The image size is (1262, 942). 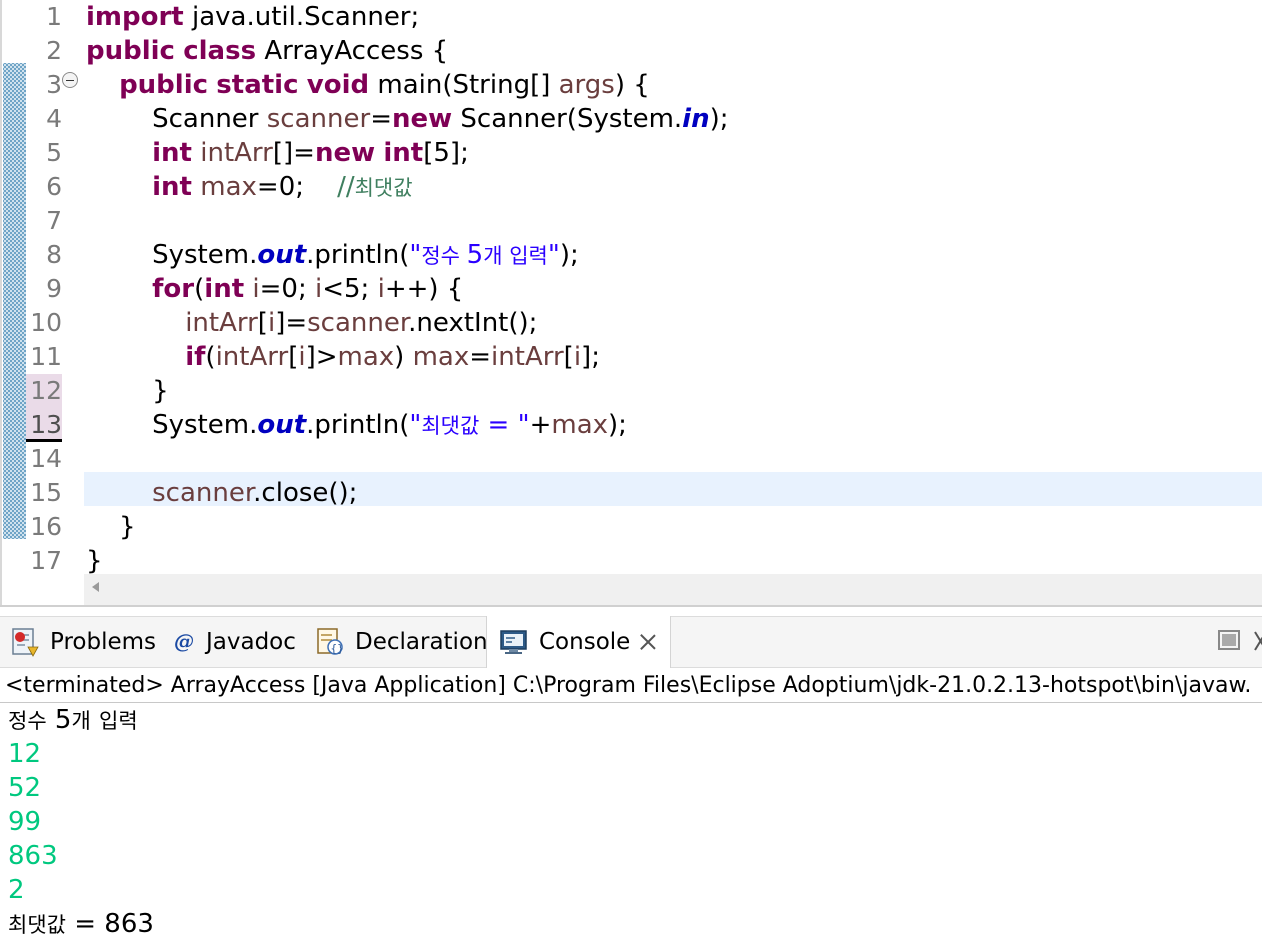 What do you see at coordinates (46, 560) in the screenshot?
I see `line-number: 17` at bounding box center [46, 560].